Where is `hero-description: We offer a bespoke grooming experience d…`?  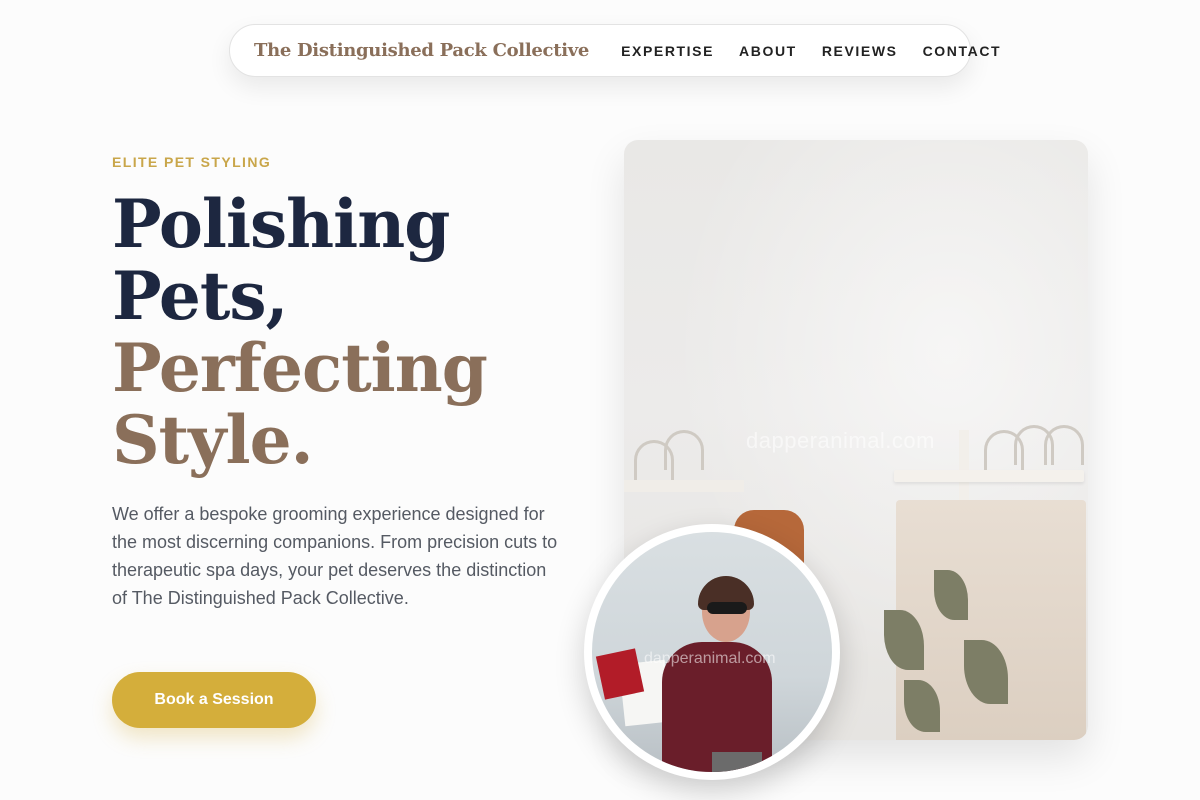
hero-description: We offer a bespoke grooming experience d… is located at coordinates (335, 556).